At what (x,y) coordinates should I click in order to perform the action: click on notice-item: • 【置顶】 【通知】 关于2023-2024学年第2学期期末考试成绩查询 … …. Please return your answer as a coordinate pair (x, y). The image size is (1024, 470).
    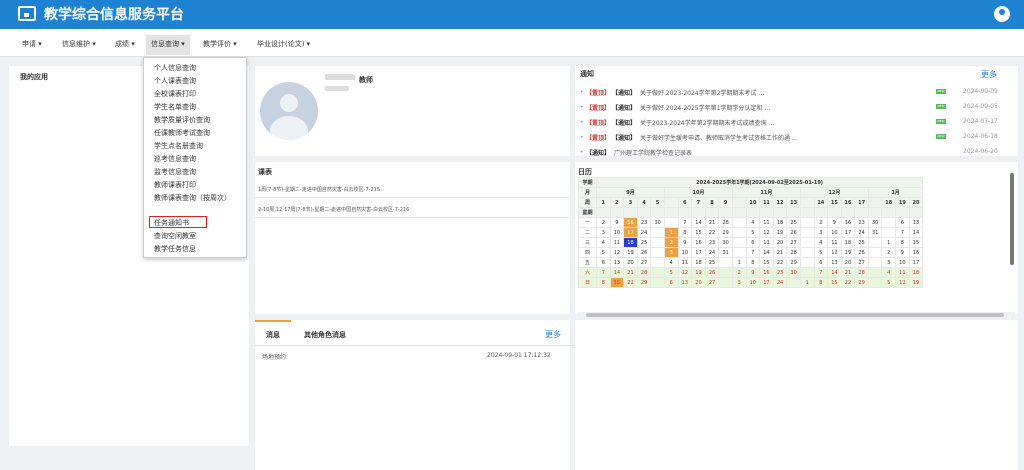
    Looking at the image, I should click on (789, 123).